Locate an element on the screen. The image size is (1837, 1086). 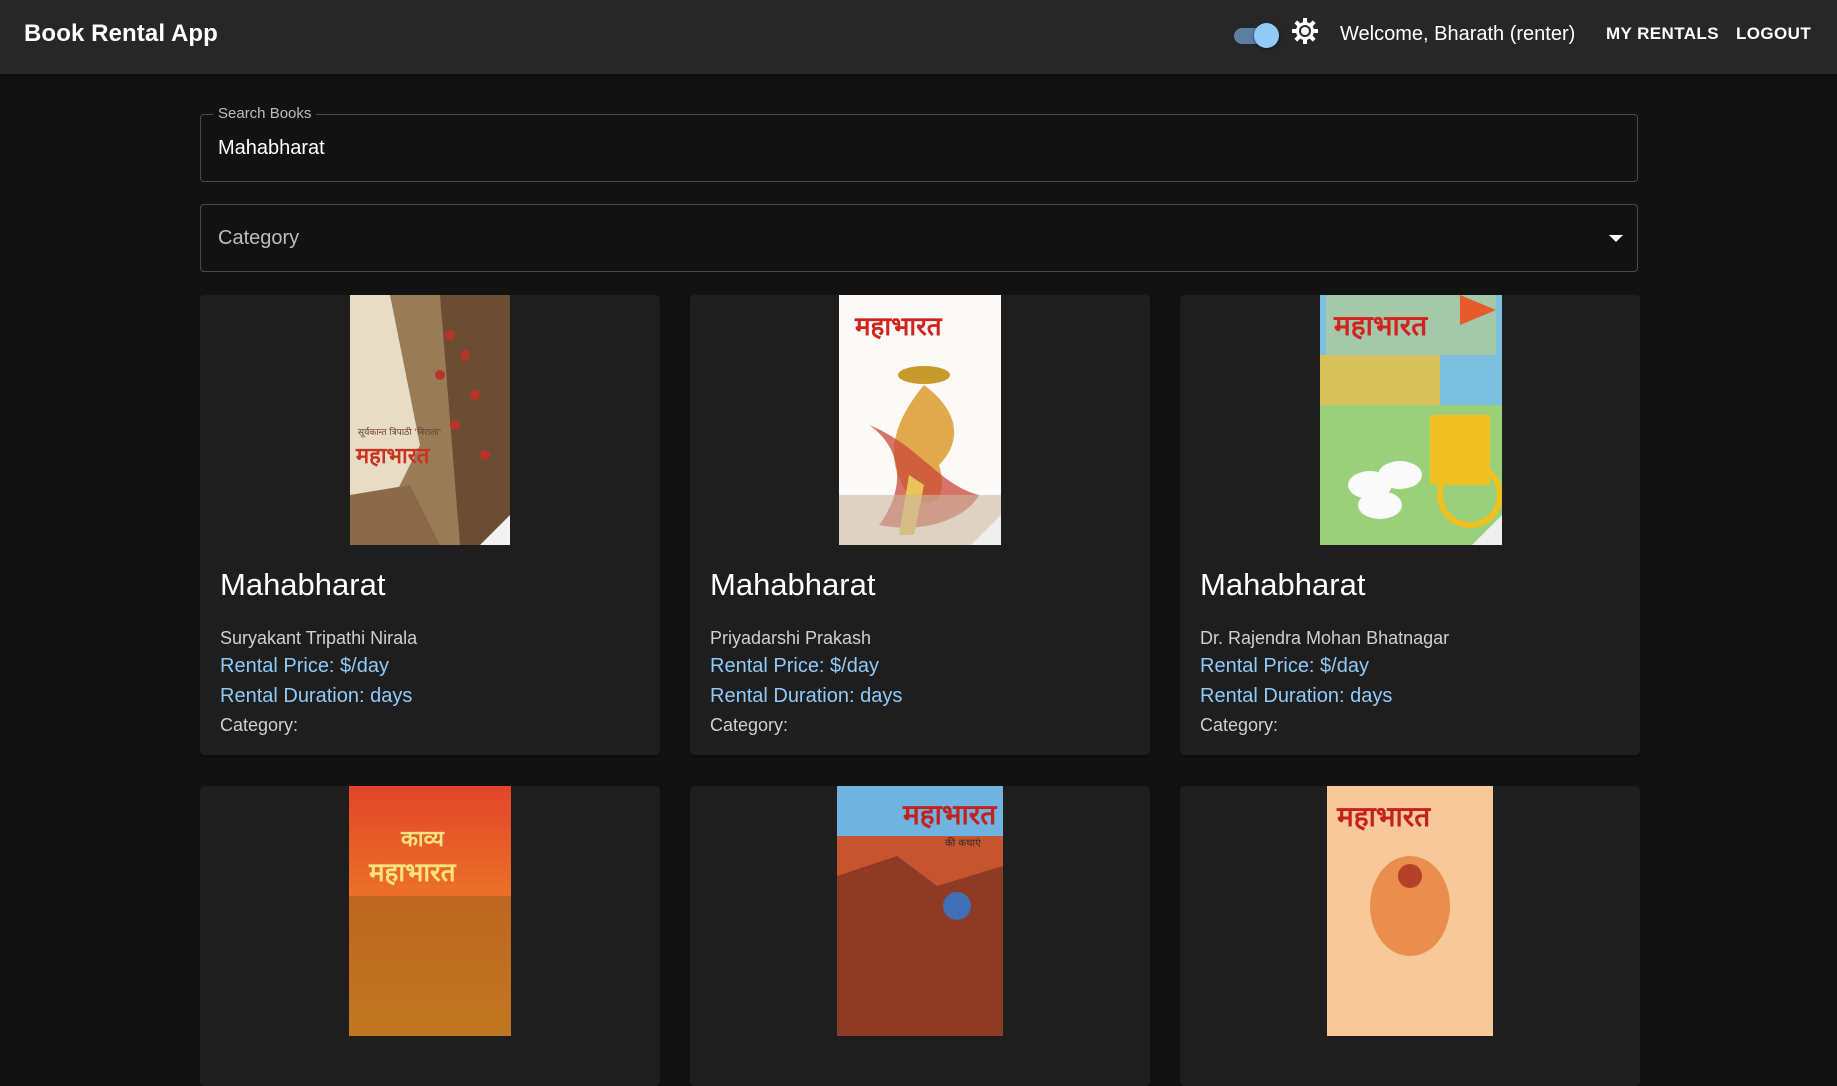
brightness-icon is located at coordinates (1305, 31).